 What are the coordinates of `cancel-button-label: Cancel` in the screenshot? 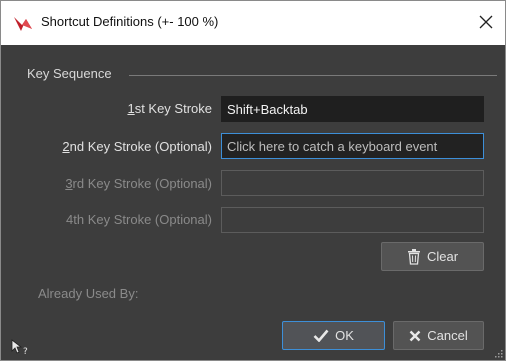 It's located at (447, 335).